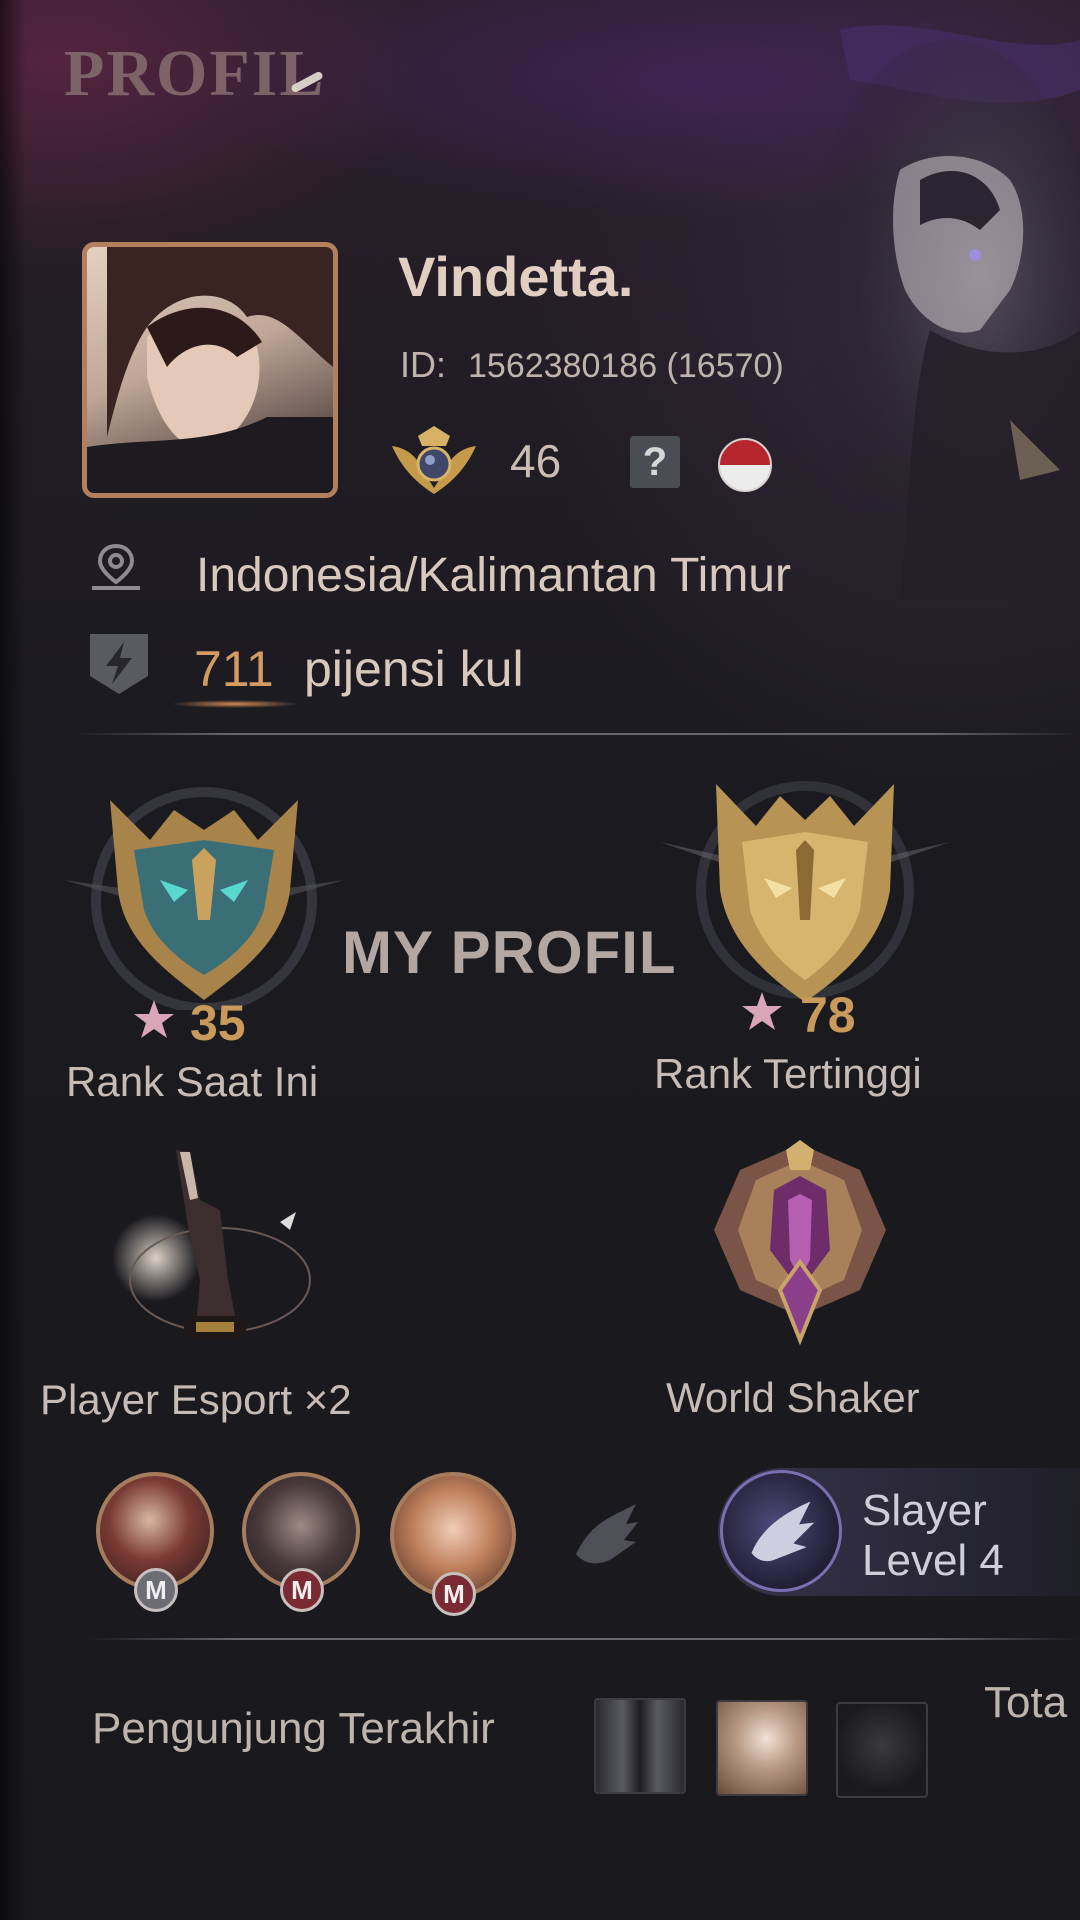 The image size is (1080, 1920). Describe the element at coordinates (154, 1019) in the screenshot. I see `current-rank-star-icon` at that location.